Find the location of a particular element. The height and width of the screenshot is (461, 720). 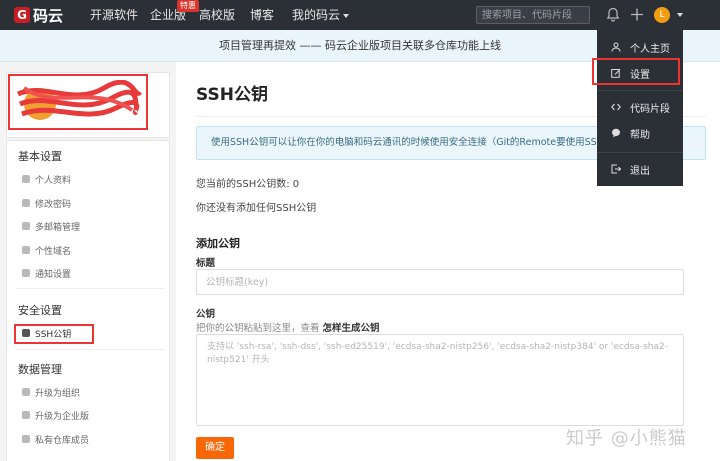

sidebar-item-label: 个人资料 is located at coordinates (53, 180).